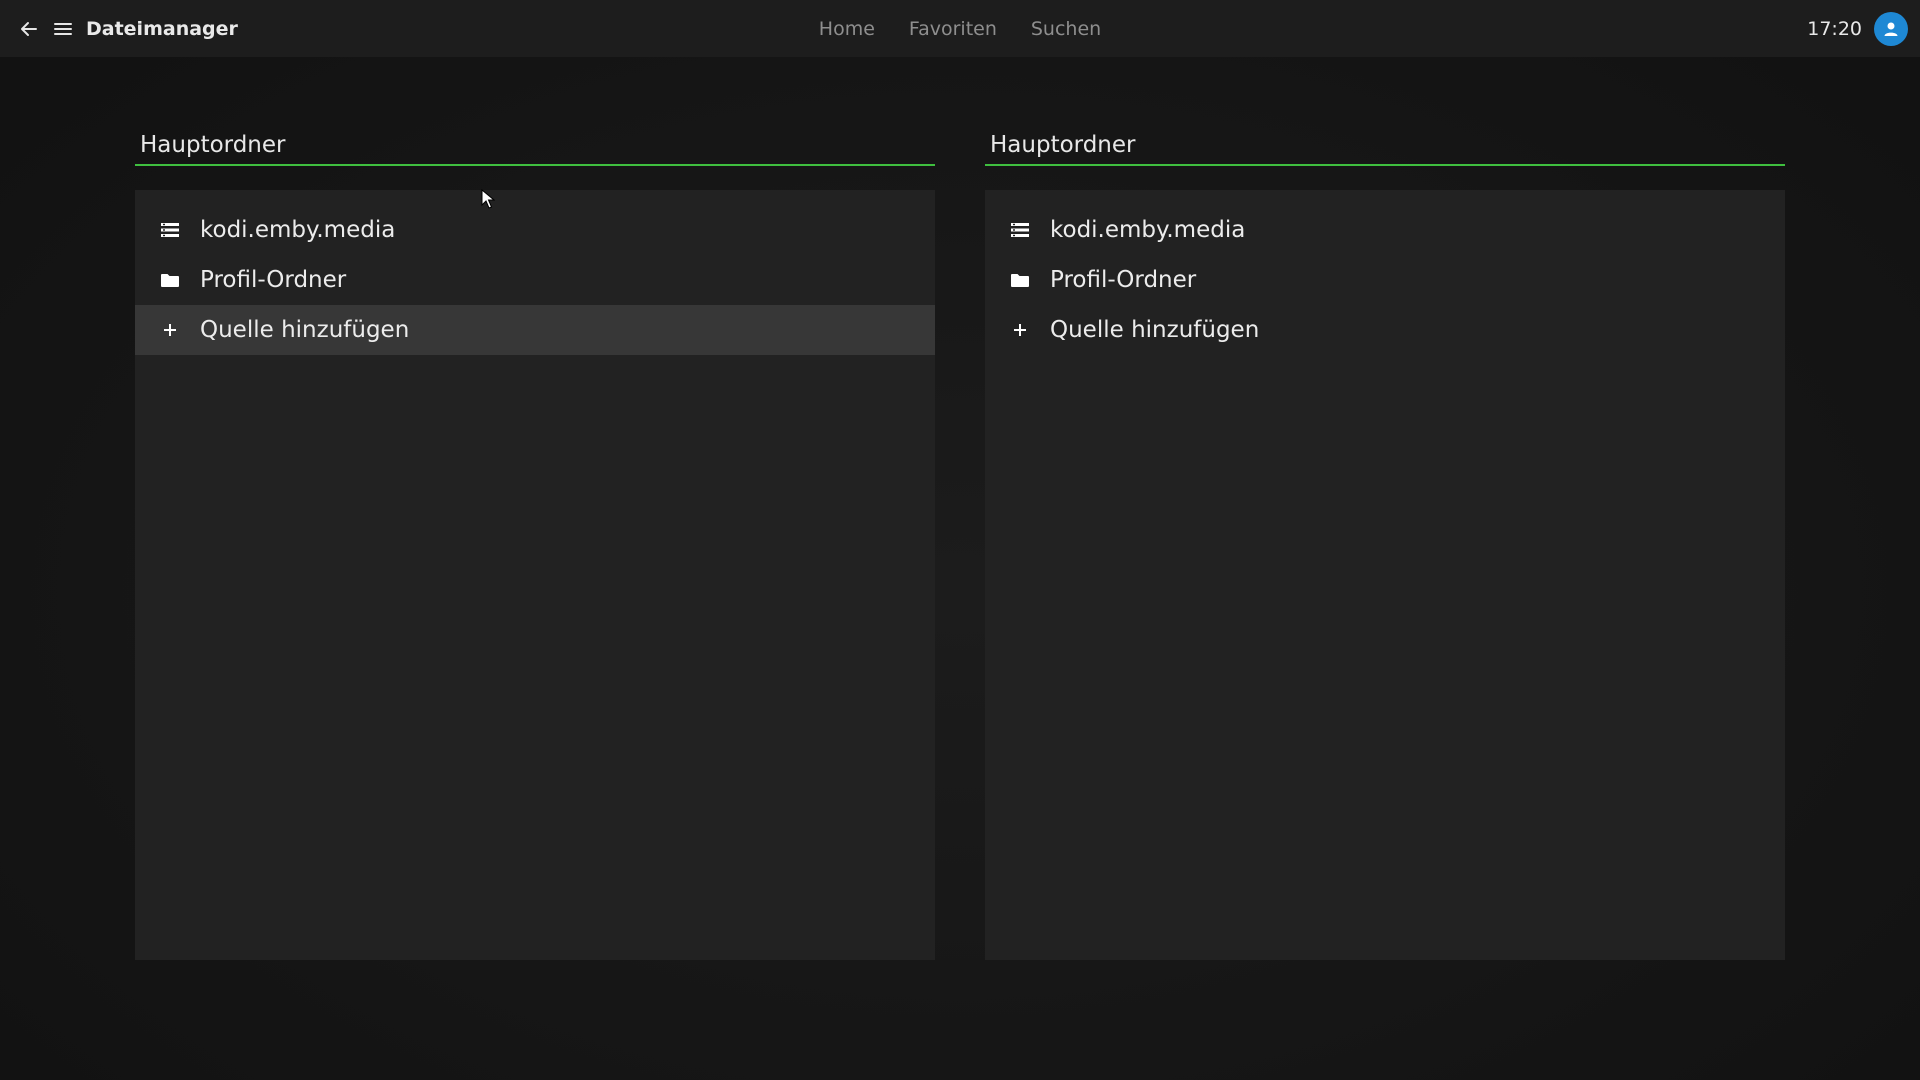 This screenshot has width=1920, height=1080. I want to click on nav-home: Home, so click(847, 29).